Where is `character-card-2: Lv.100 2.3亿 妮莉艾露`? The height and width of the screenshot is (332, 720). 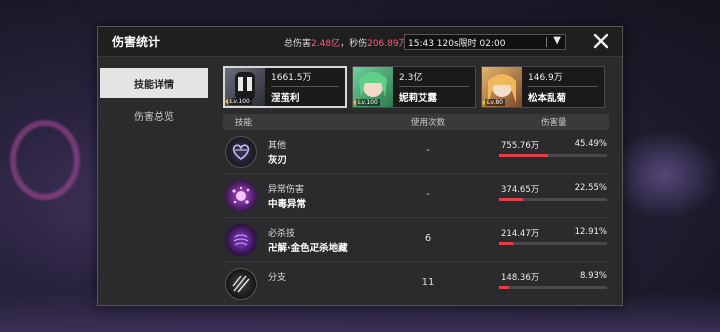
character-card-2: Lv.100 2.3亿 妮莉艾露 is located at coordinates (414, 87).